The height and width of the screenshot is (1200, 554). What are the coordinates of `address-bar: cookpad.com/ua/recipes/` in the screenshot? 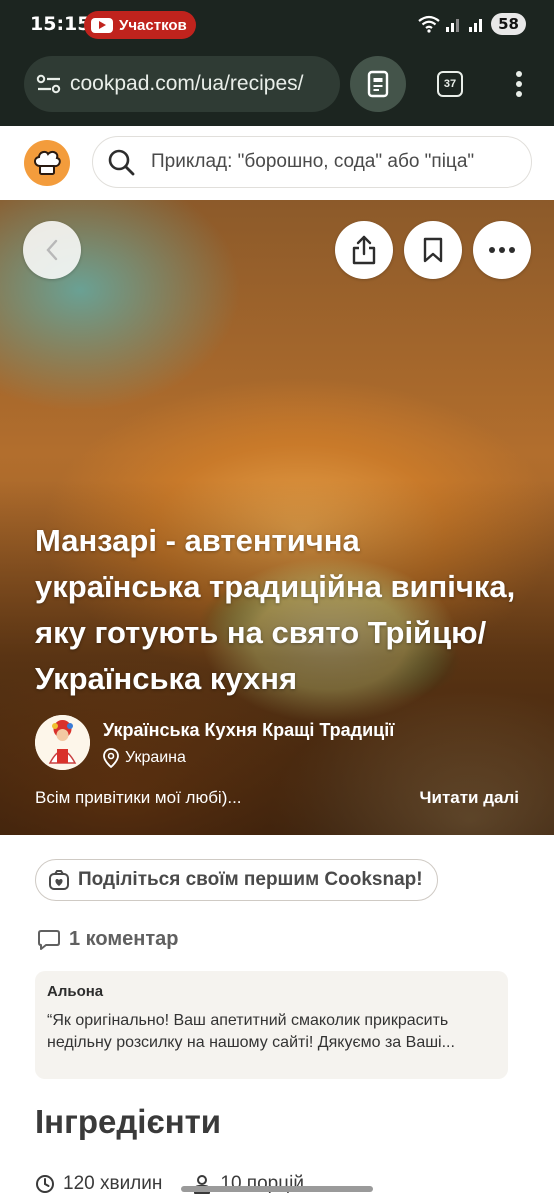 It's located at (182, 84).